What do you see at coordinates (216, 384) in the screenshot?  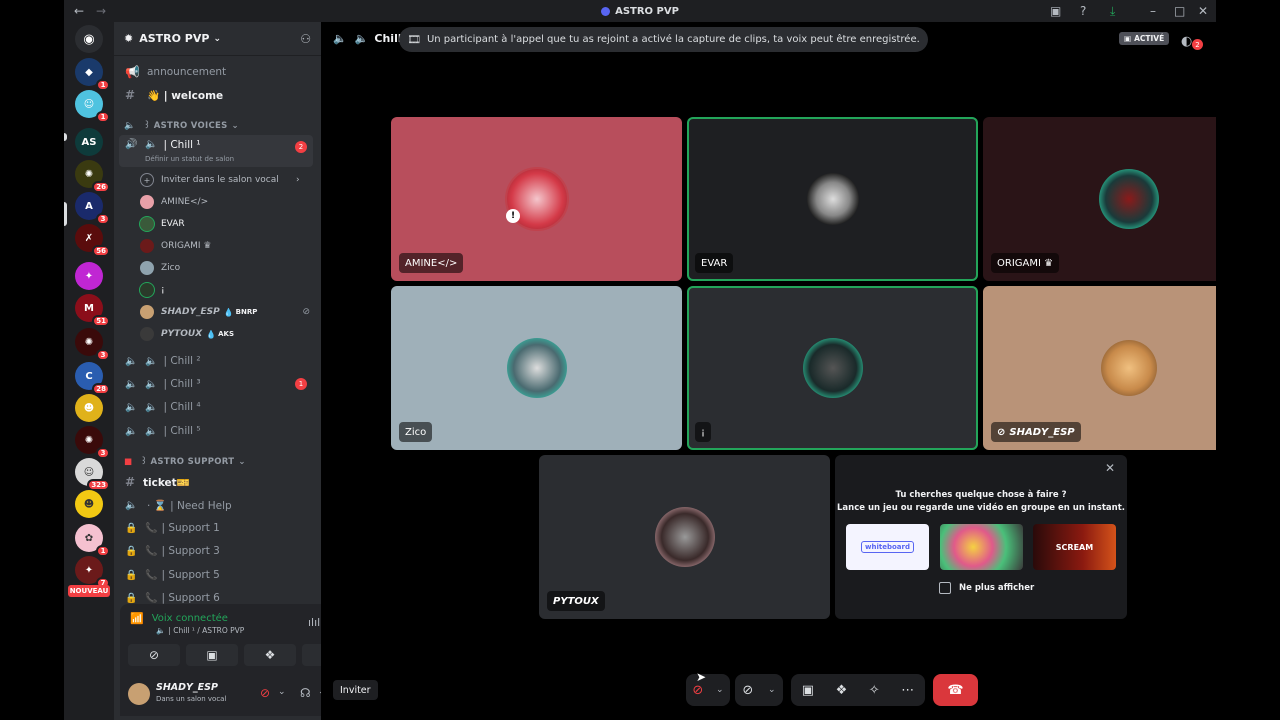 I see `channel-chill-3: 🔈 🔈 | Chill ³1` at bounding box center [216, 384].